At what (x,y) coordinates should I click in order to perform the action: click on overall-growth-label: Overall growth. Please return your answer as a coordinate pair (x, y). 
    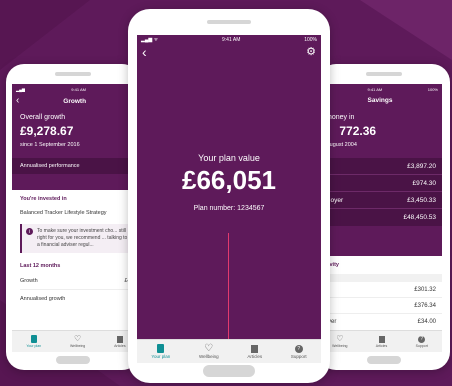
    Looking at the image, I should click on (43, 117).